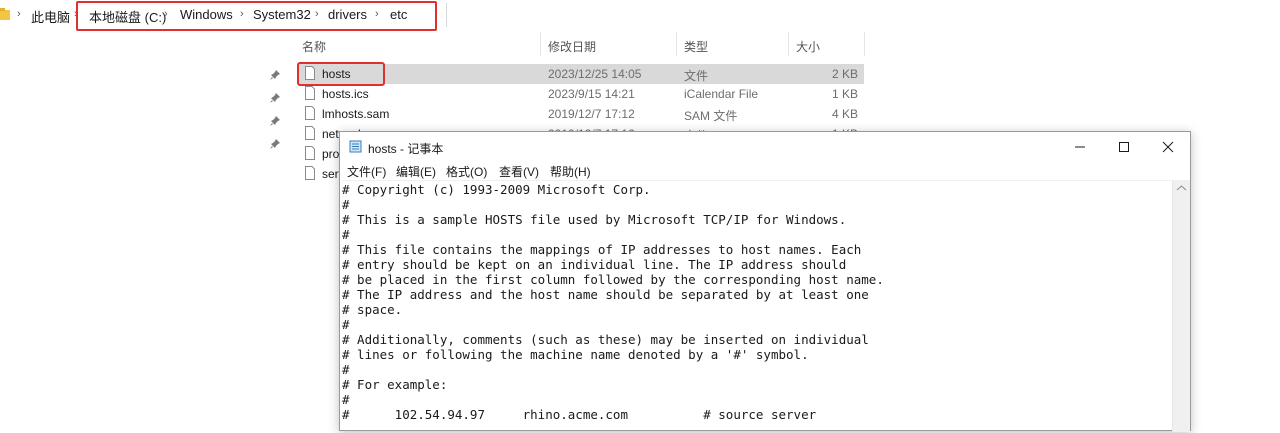 The width and height of the screenshot is (1280, 433). I want to click on hosts-highlight-box, so click(341, 74).